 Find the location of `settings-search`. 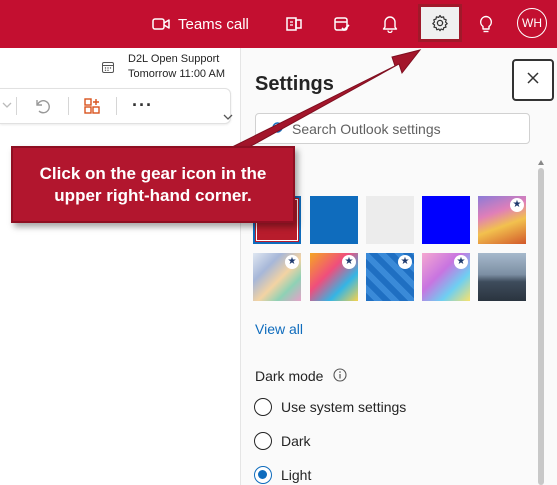

settings-search is located at coordinates (392, 128).